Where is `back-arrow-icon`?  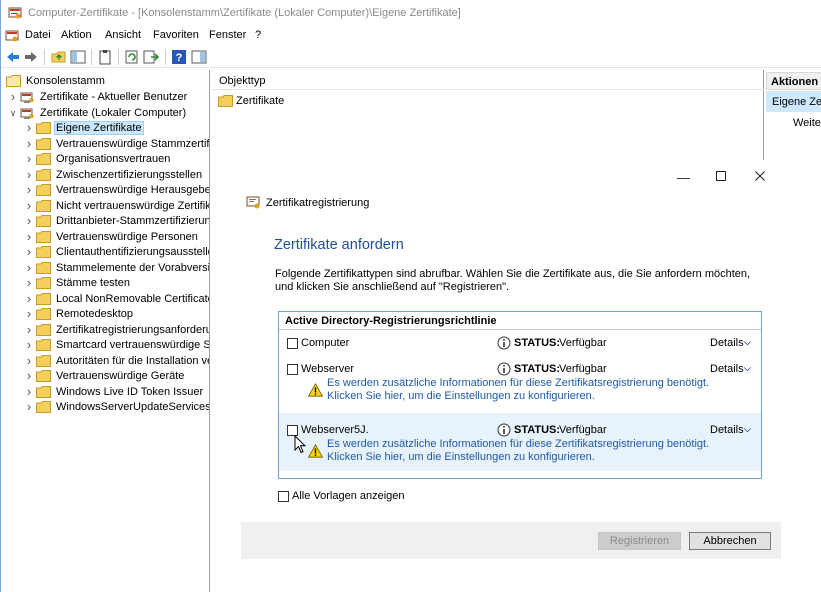 back-arrow-icon is located at coordinates (13, 57).